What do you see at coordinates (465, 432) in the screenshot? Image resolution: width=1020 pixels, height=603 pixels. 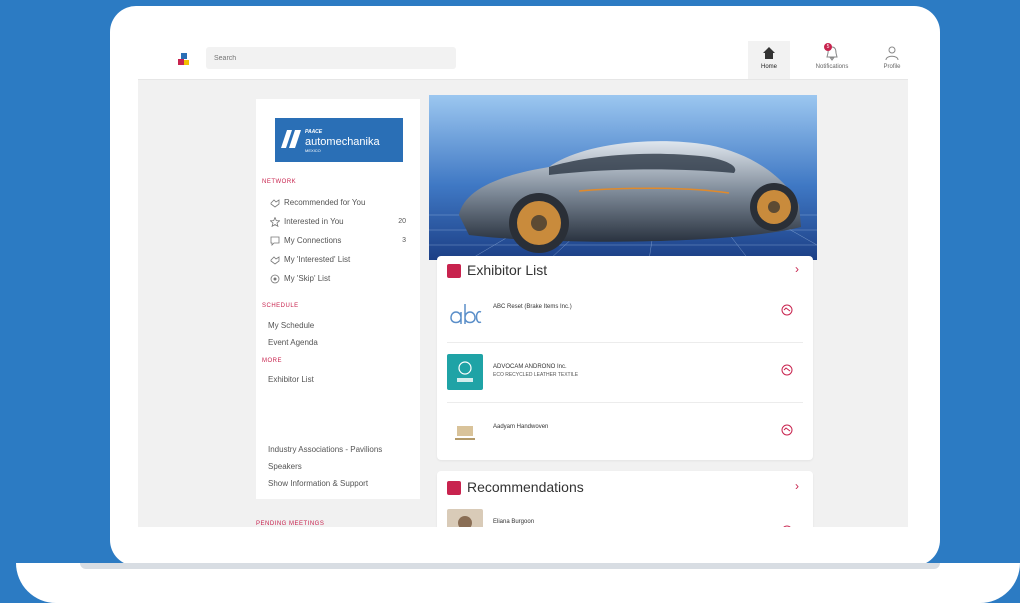 I see `exhibitor-logo-aadyam` at bounding box center [465, 432].